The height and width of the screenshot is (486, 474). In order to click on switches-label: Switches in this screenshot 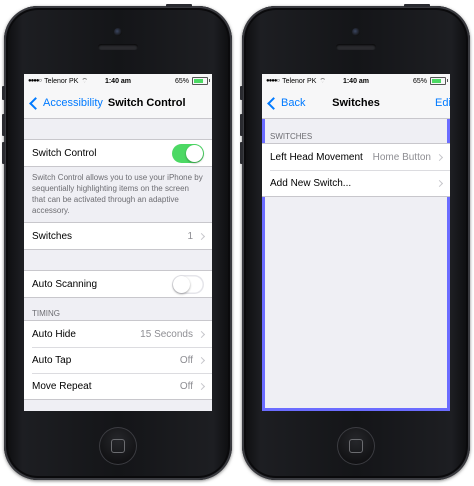, I will do `click(52, 236)`.